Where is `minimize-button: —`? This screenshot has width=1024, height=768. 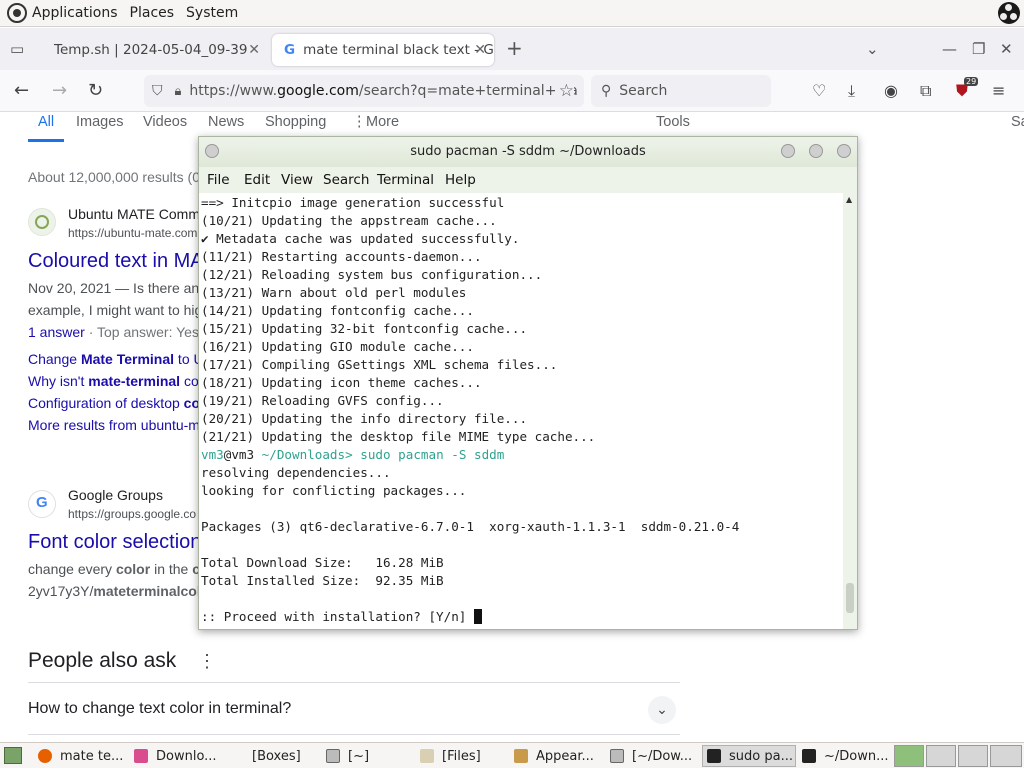
minimize-button: — is located at coordinates (949, 49).